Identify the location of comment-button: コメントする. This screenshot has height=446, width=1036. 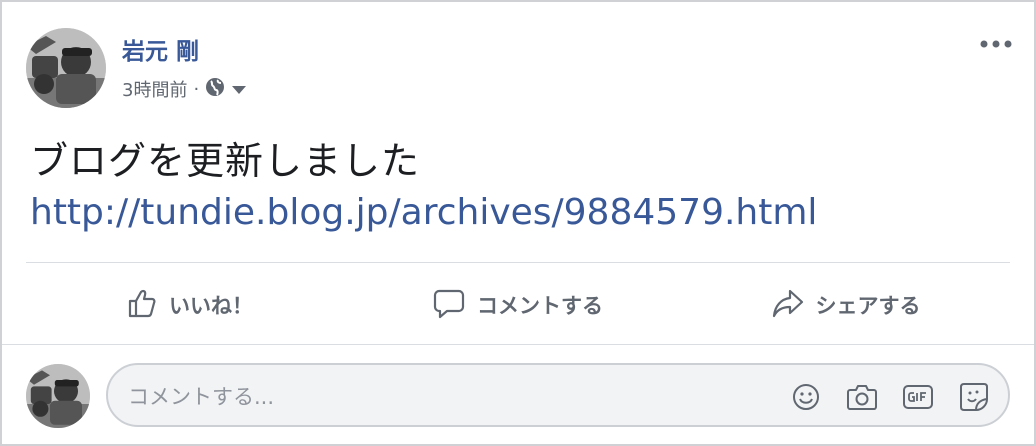
(518, 305).